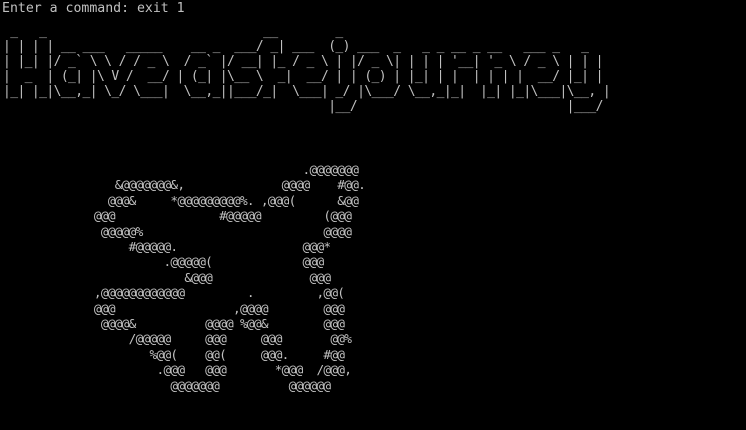 The width and height of the screenshot is (746, 430). I want to click on ascii-art-line: .@@@ @@@ *@@@ /@@@,, so click(216, 371).